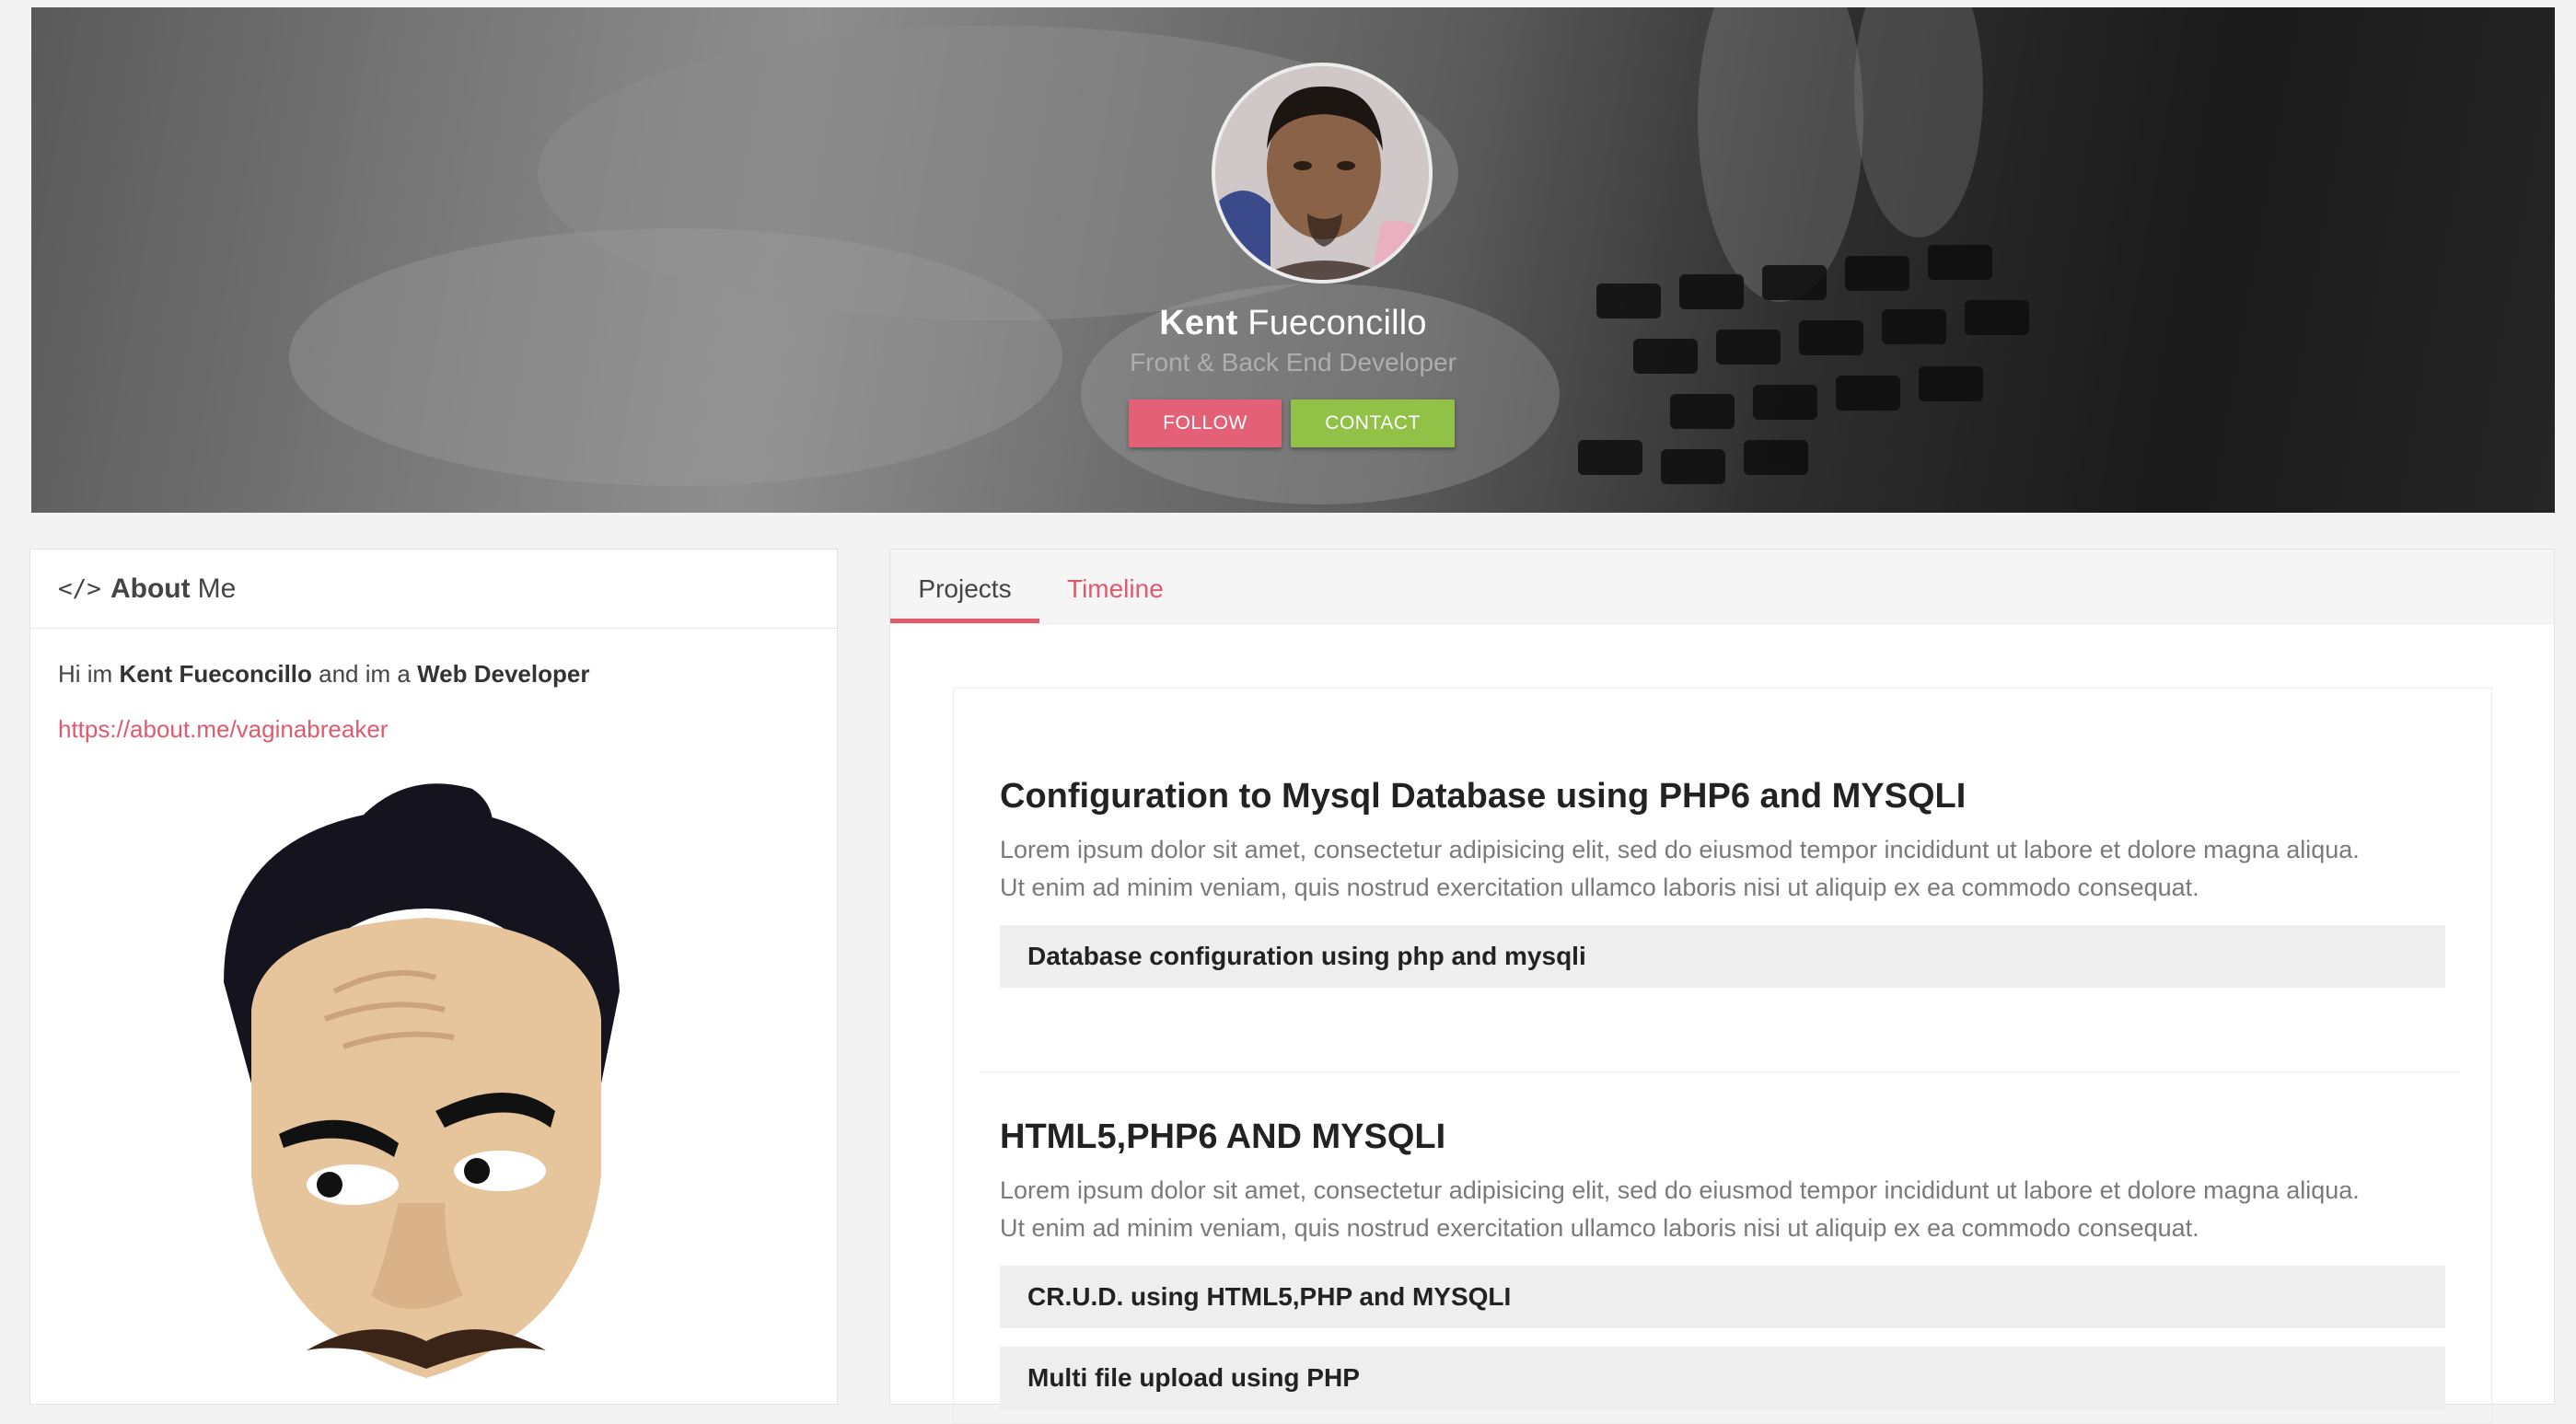 This screenshot has width=2576, height=1424. Describe the element at coordinates (89, 674) in the screenshot. I see `intro-prefix: Hi im` at that location.